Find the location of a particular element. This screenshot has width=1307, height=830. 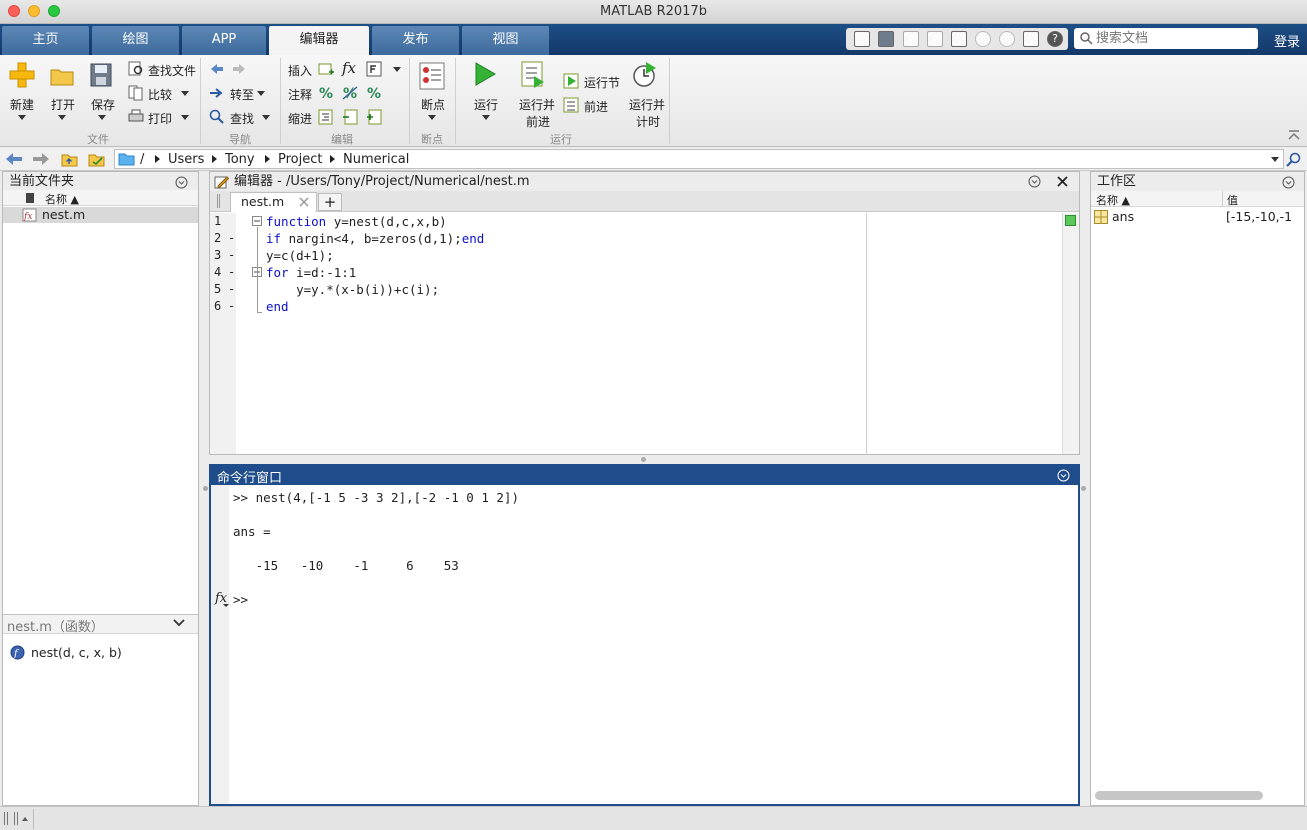

name-column-label: 名称 ▲ is located at coordinates (62, 199).